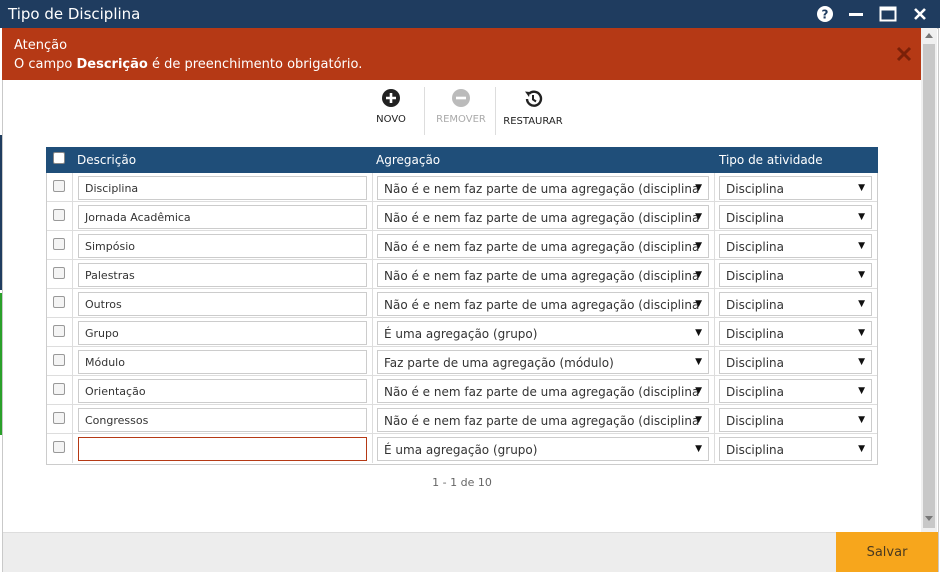  I want to click on restaurar-button: RESTAURAR, so click(533, 110).